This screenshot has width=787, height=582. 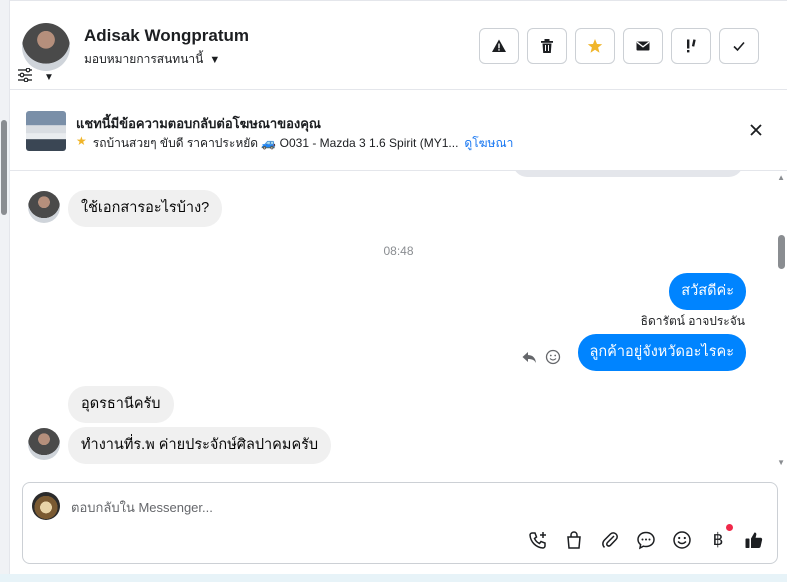 What do you see at coordinates (781, 252) in the screenshot?
I see `chat-scrollbar-thumb` at bounding box center [781, 252].